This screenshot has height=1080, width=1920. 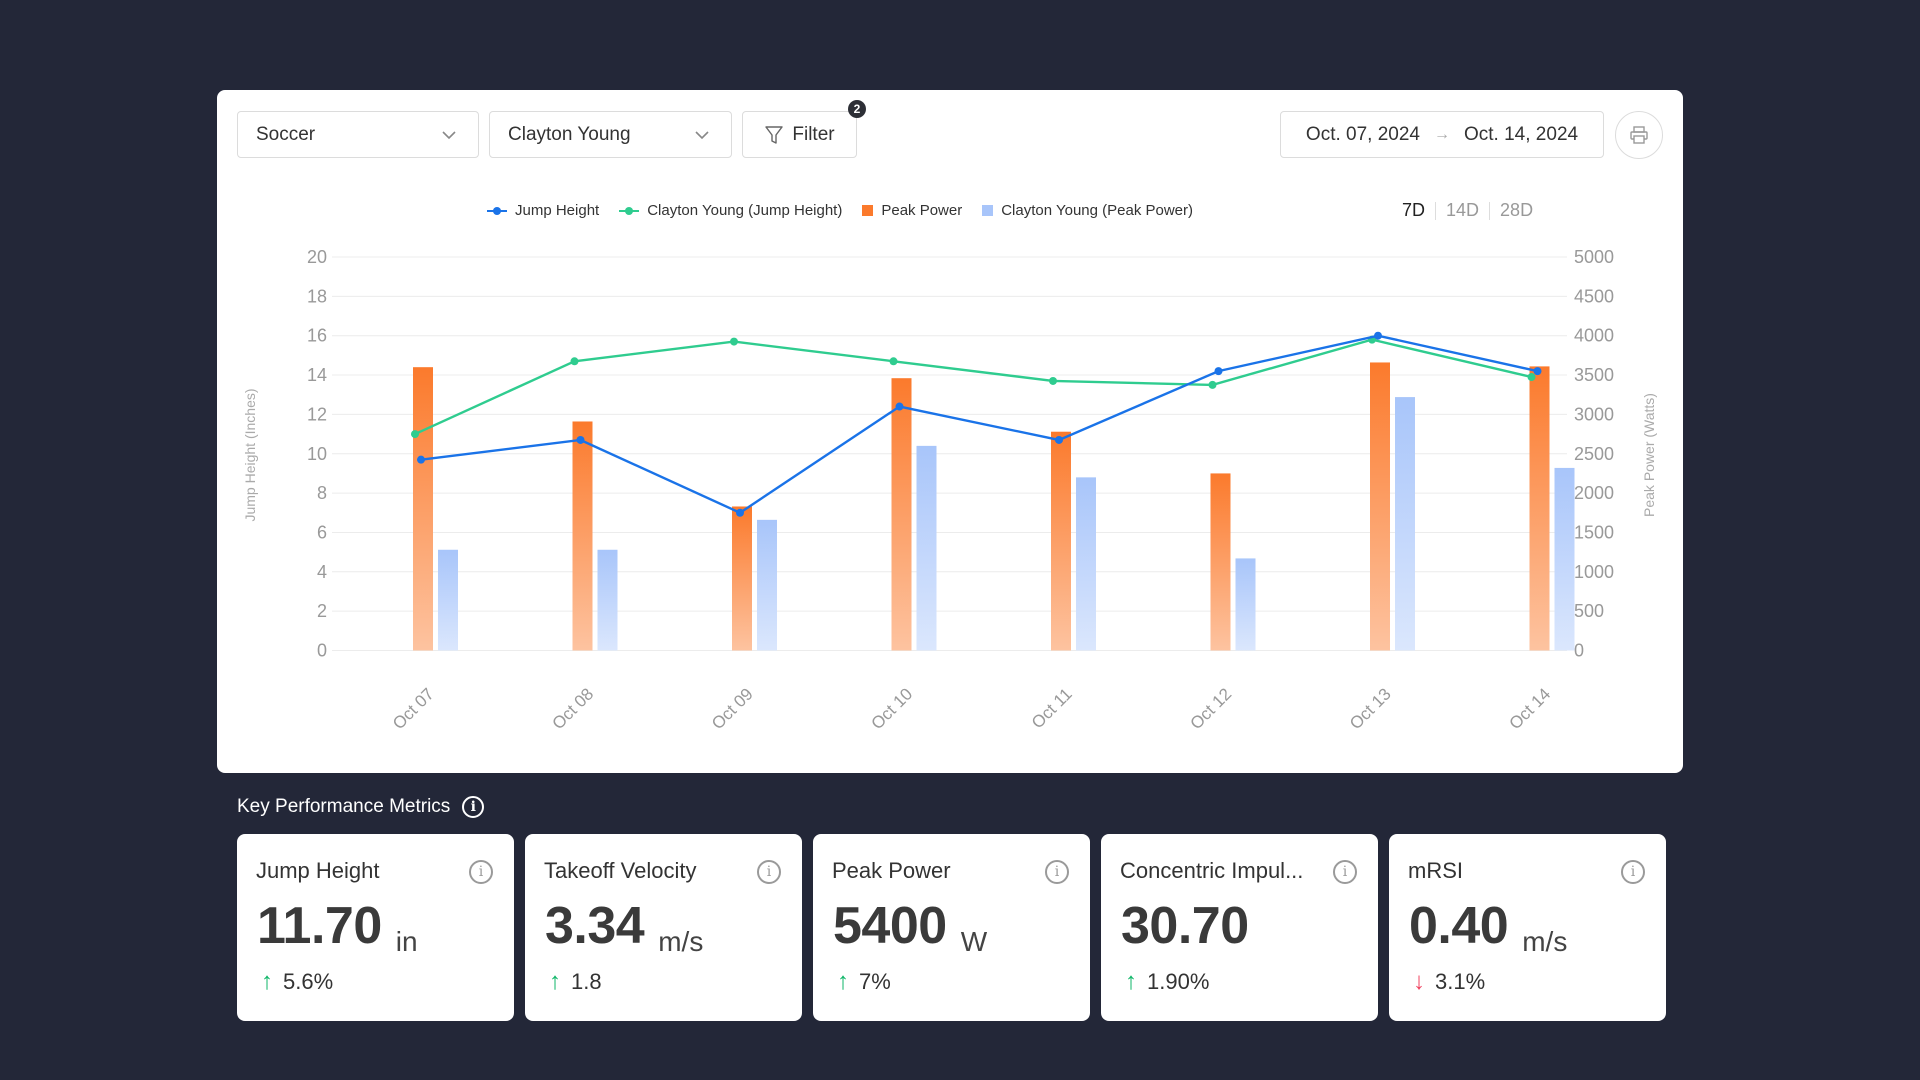 What do you see at coordinates (1594, 493) in the screenshot?
I see `y-right-tick-label: 2000` at bounding box center [1594, 493].